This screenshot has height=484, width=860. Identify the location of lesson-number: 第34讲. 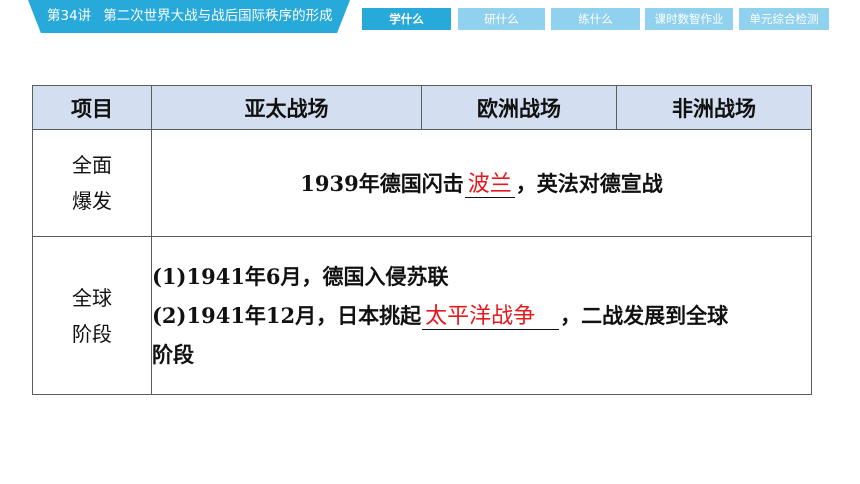
(69, 16).